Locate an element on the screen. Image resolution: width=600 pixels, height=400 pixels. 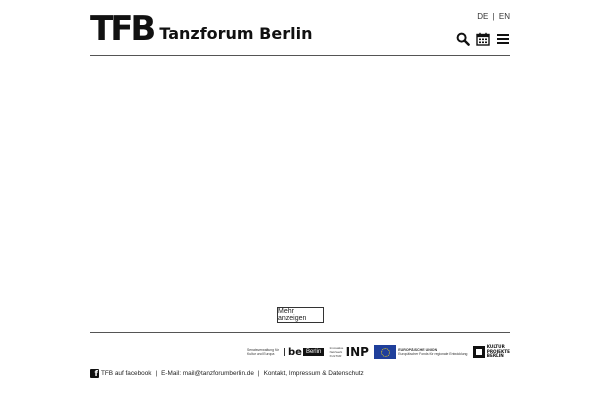
header-divider is located at coordinates (300, 55).